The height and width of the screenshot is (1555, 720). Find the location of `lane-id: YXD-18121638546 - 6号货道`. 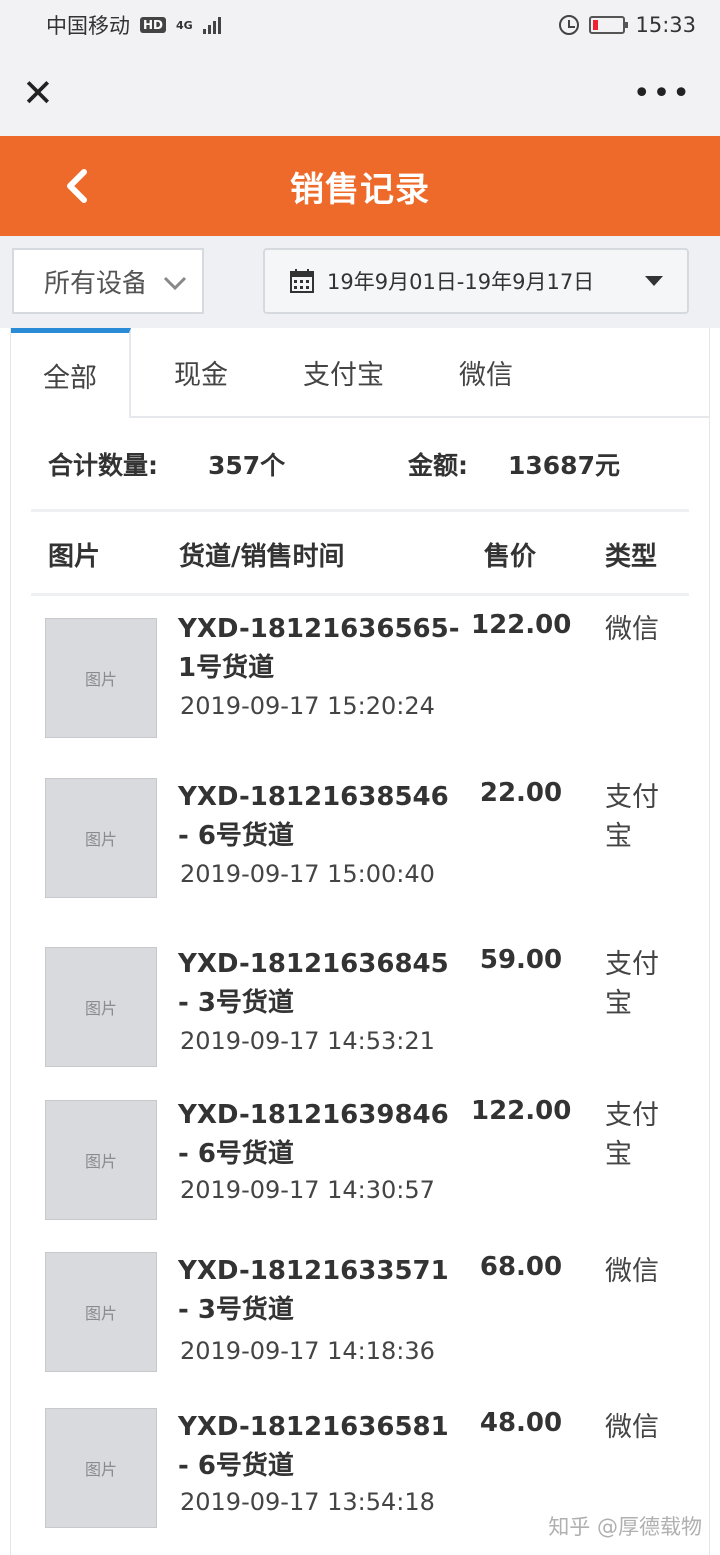

lane-id: YXD-18121638546 - 6号货道 is located at coordinates (313, 816).